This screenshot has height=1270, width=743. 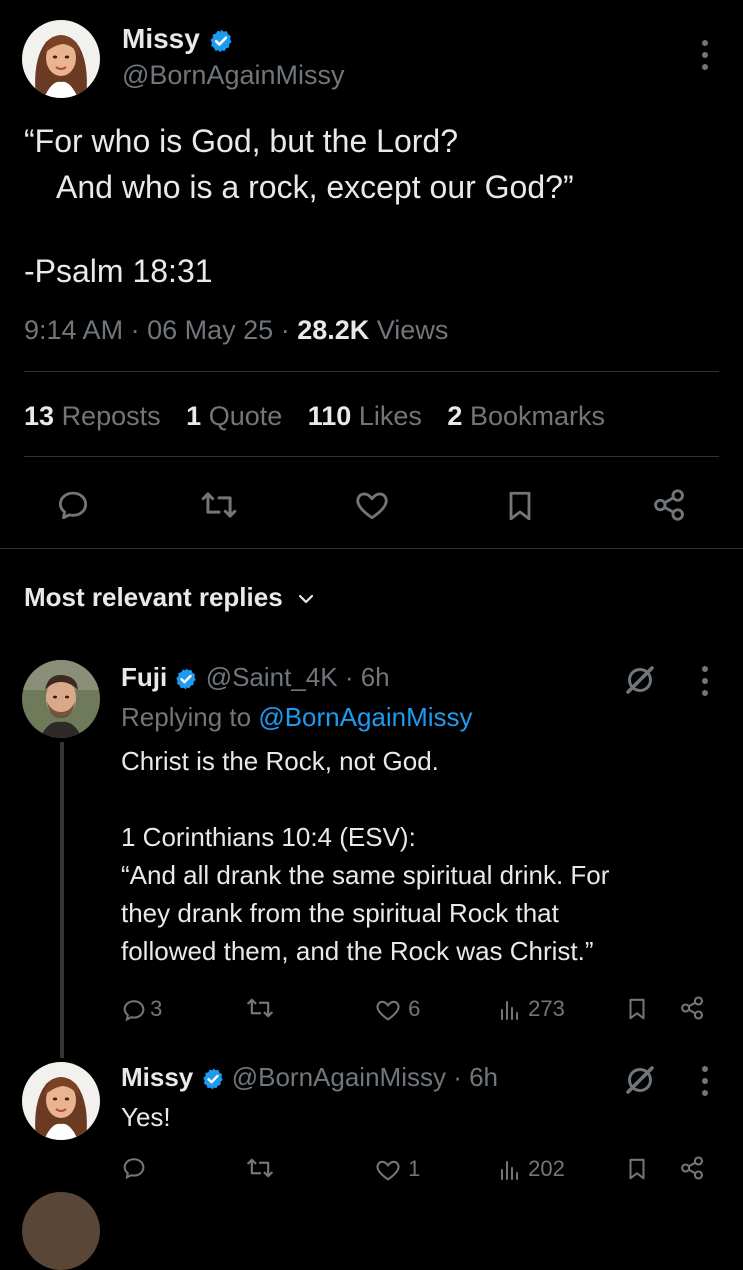 I want to click on likes-stat: 110 Likes, so click(x=365, y=416).